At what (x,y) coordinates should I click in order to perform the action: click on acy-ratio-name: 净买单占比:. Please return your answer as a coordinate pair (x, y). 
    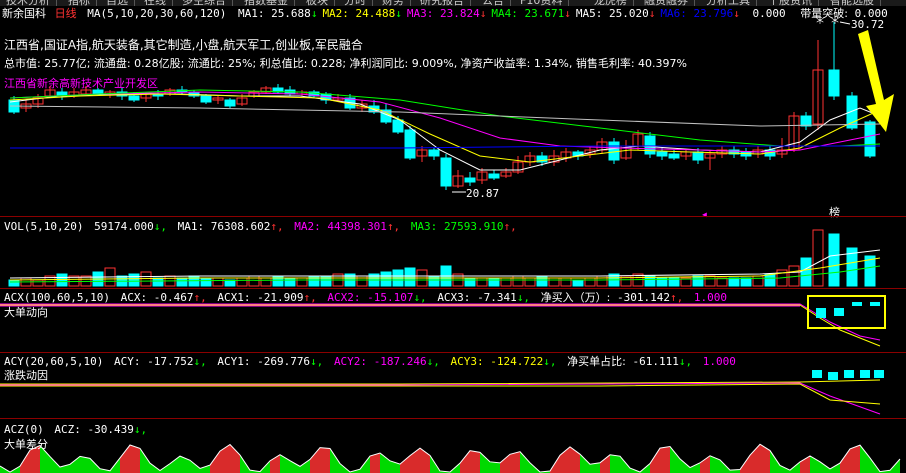
    Looking at the image, I should click on (596, 361).